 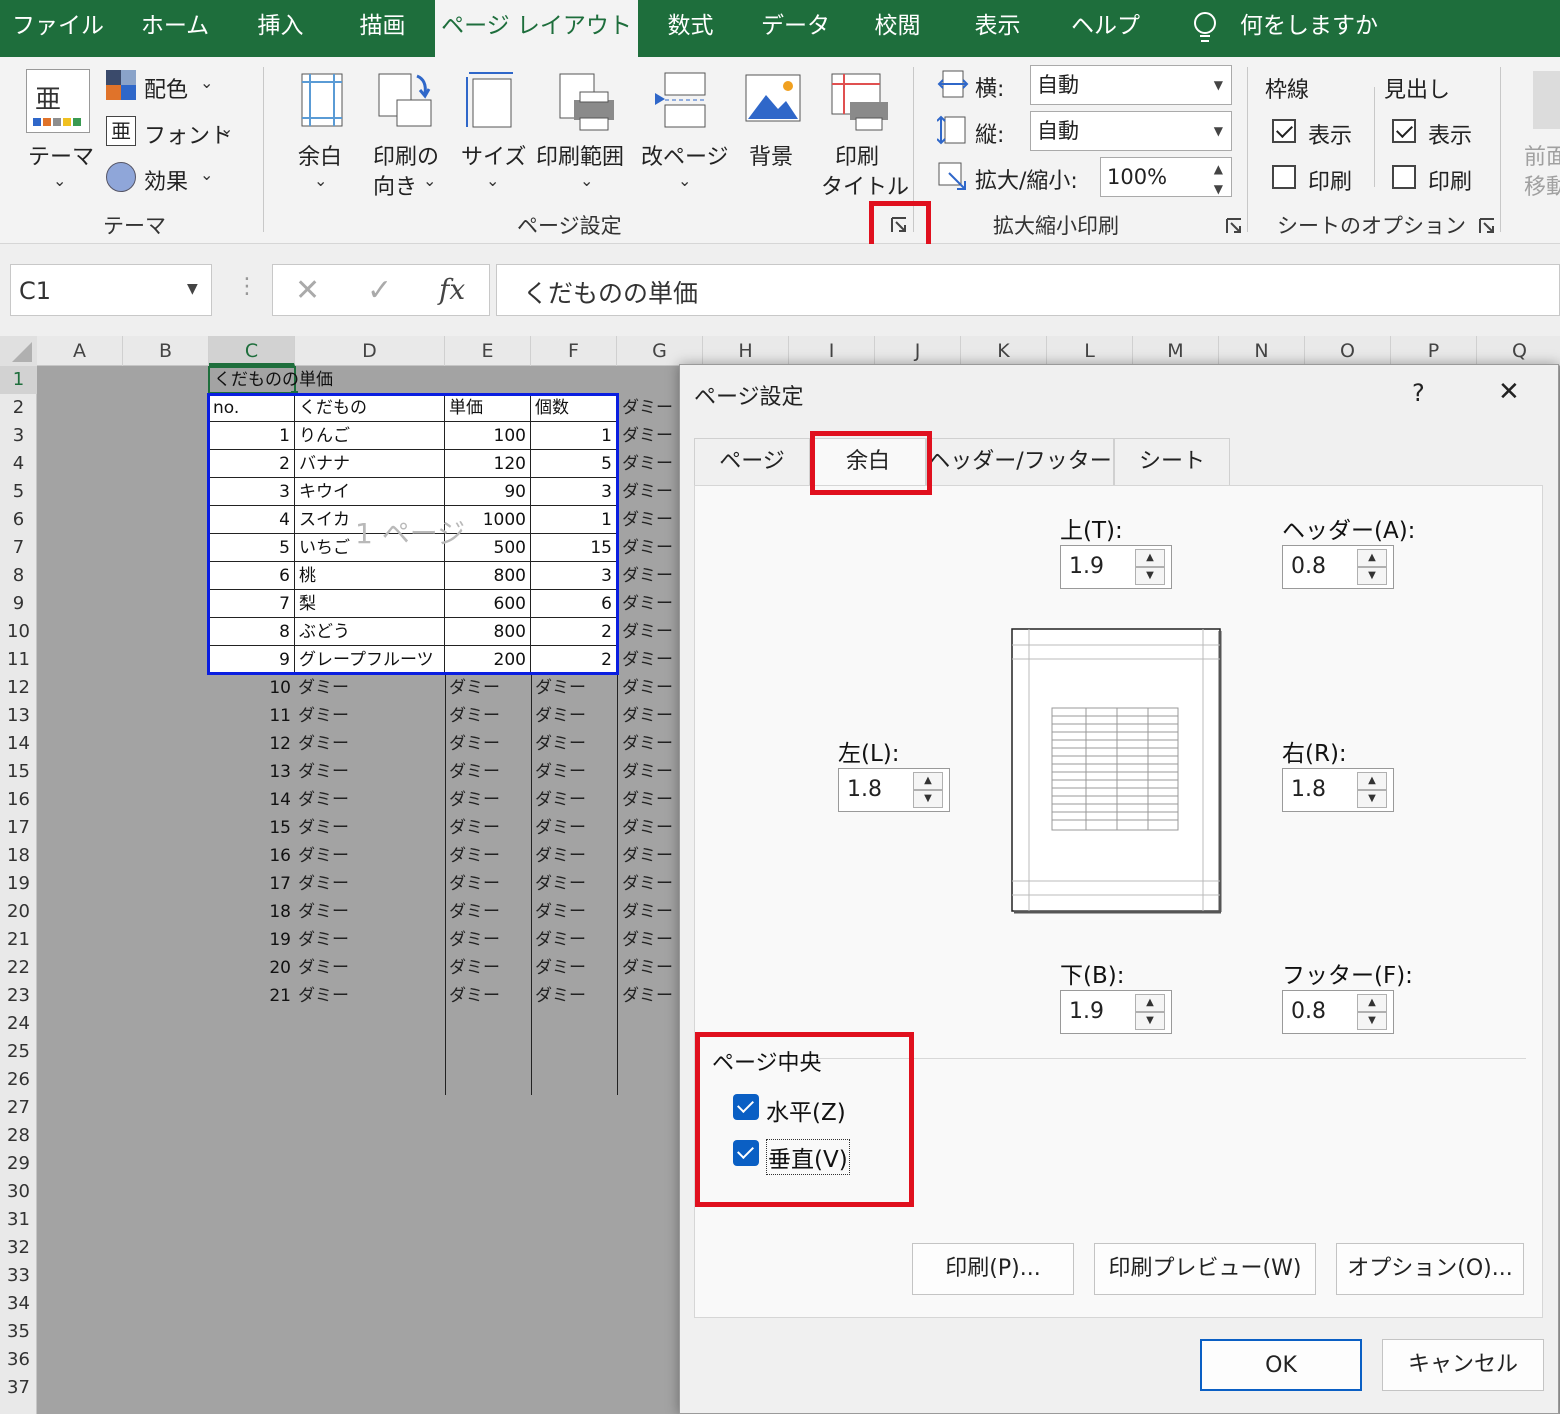 I want to click on row-header: 19, so click(x=18, y=884).